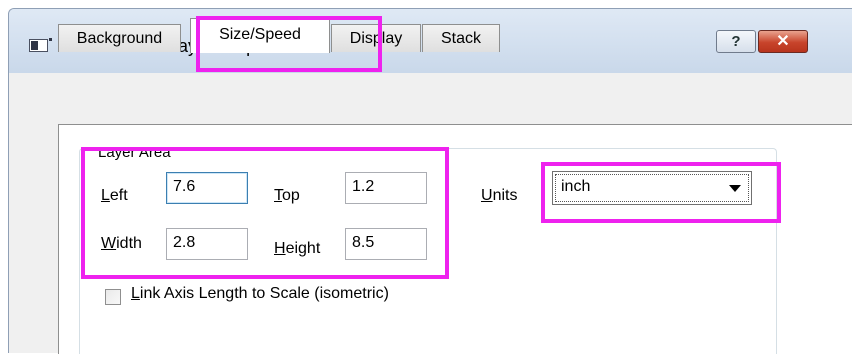  I want to click on height-input: 8.5, so click(386, 244).